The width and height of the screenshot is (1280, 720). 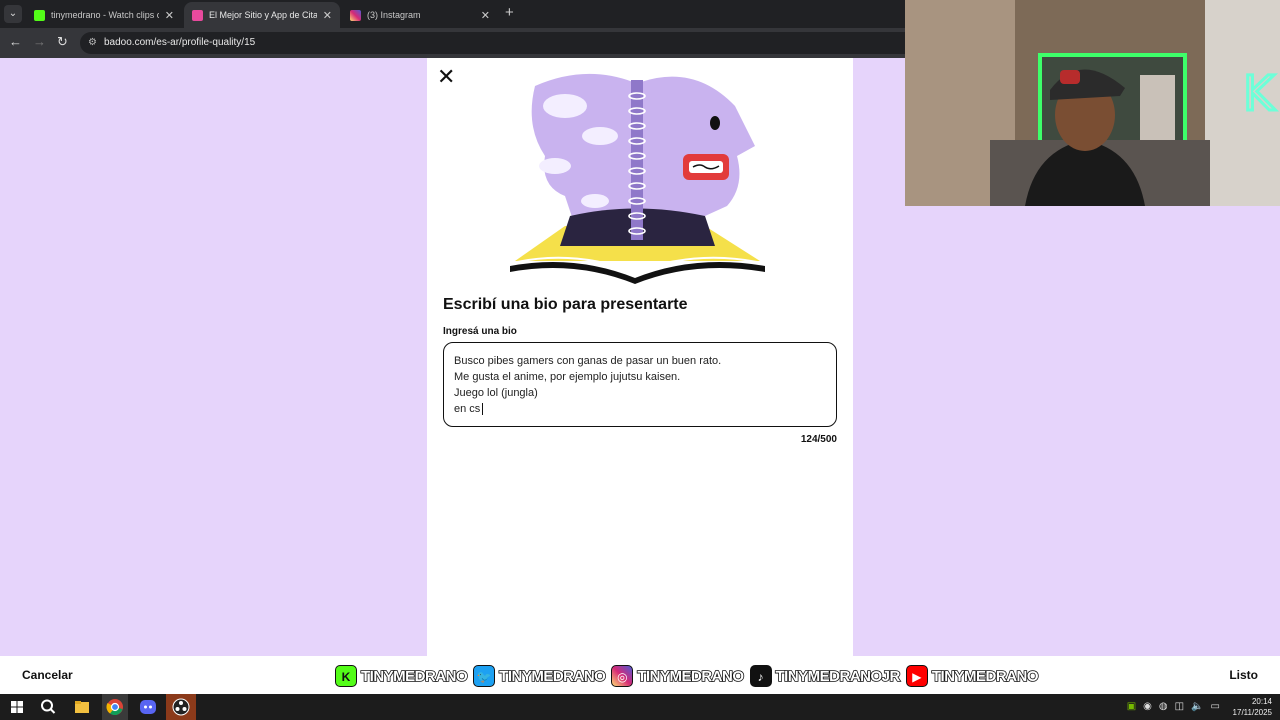 I want to click on file-explorer-icon, so click(x=82, y=707).